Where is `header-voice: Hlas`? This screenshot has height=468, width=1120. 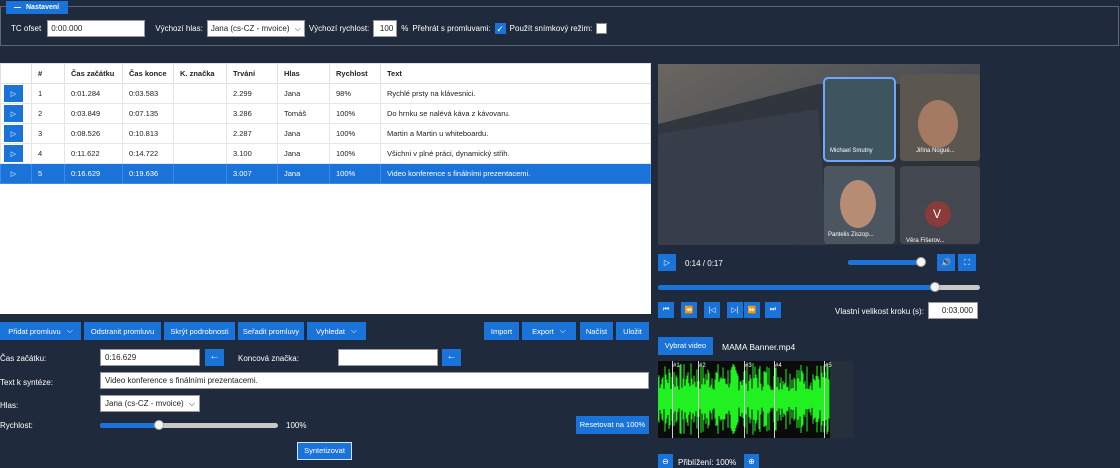 header-voice: Hlas is located at coordinates (303, 73).